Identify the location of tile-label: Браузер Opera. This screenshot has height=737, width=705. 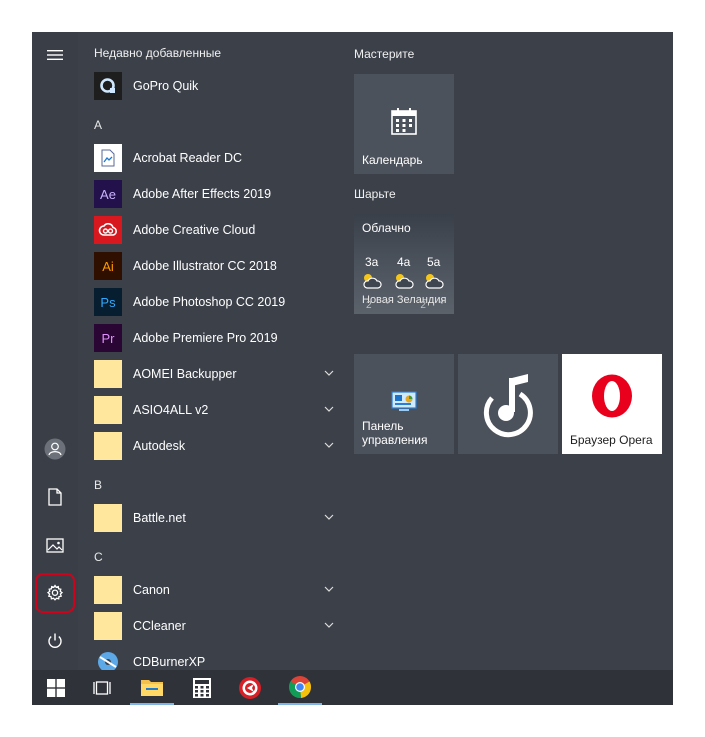
(611, 440).